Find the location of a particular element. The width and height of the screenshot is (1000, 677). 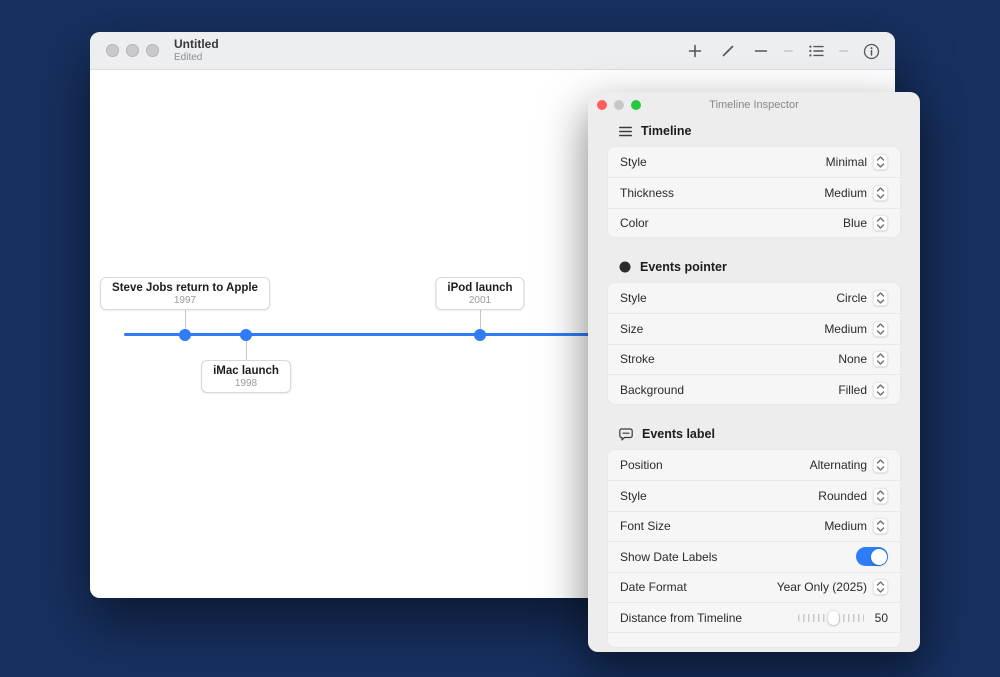

thickness-popup: Medium is located at coordinates (856, 193).